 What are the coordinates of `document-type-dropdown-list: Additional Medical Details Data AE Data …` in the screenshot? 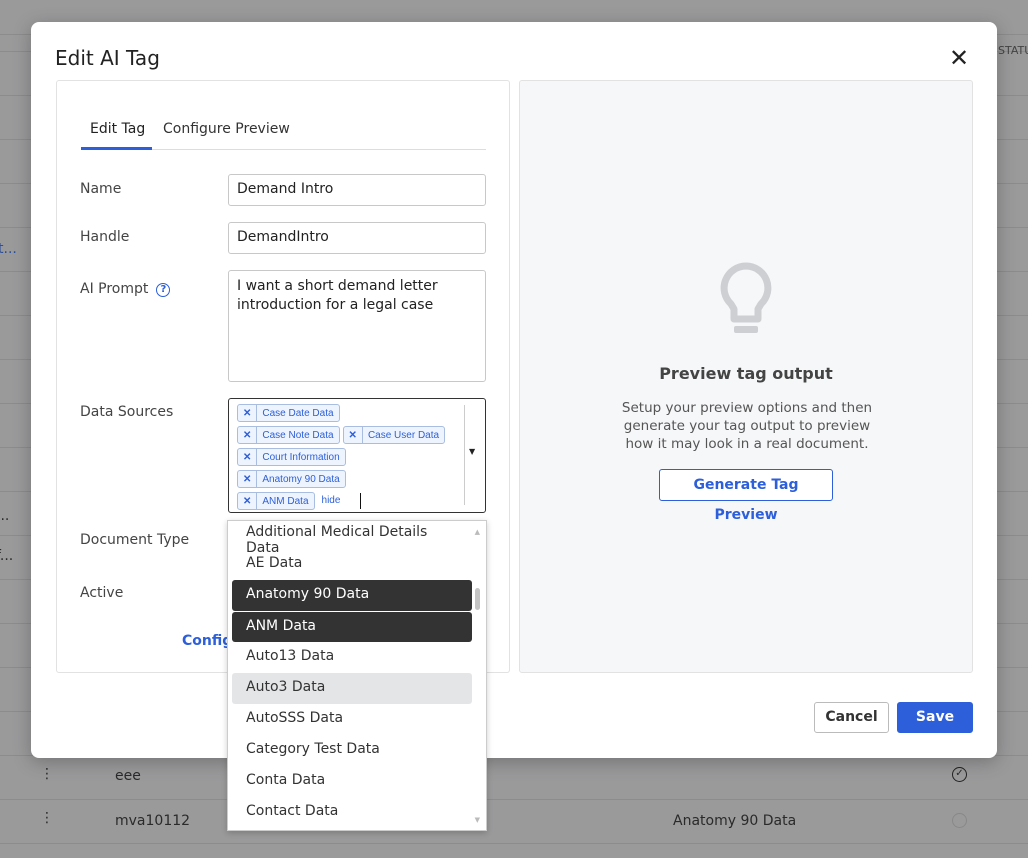 It's located at (357, 675).